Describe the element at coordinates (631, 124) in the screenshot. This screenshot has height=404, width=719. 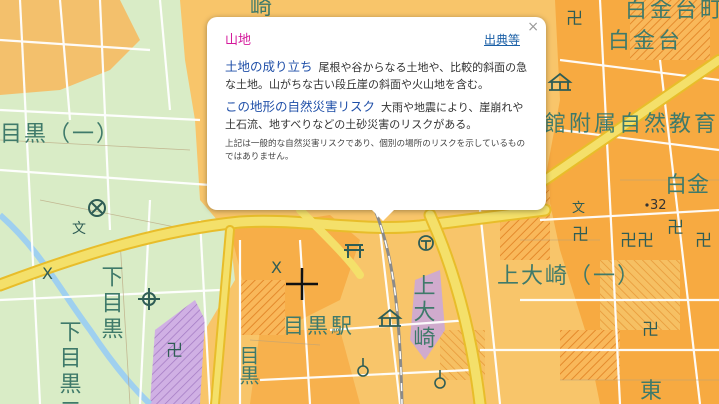
I see `label-museum: 館附属自然教育` at that location.